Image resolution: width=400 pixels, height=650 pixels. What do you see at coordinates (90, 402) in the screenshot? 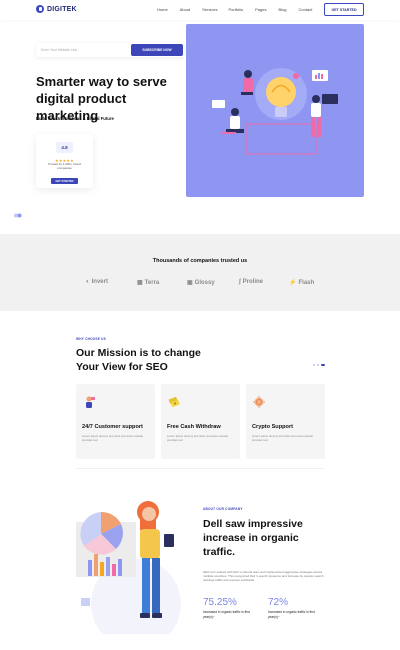
I see `support-person-icon` at bounding box center [90, 402].